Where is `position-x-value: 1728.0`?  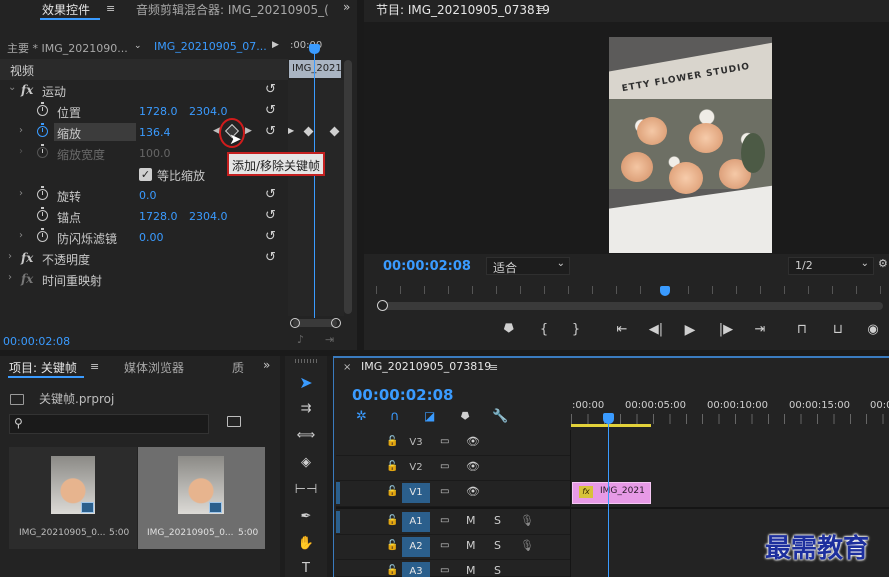
position-x-value: 1728.0 is located at coordinates (158, 111).